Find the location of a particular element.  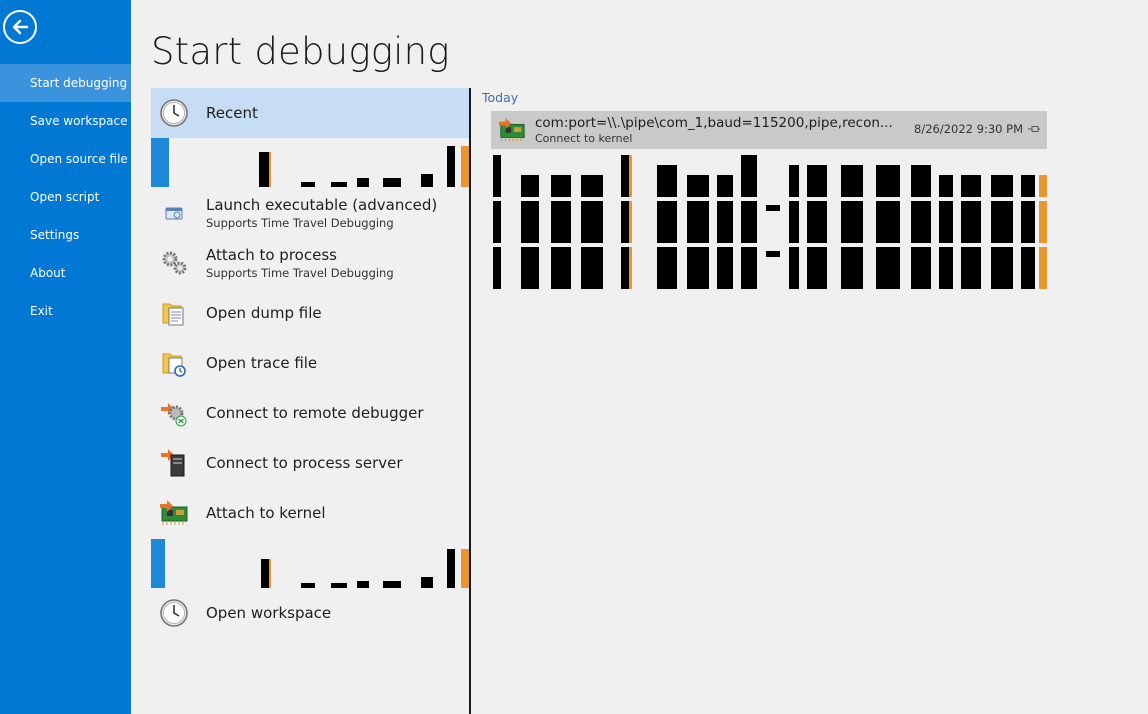

category-open-dump-file: Open dump file is located at coordinates (310, 313).